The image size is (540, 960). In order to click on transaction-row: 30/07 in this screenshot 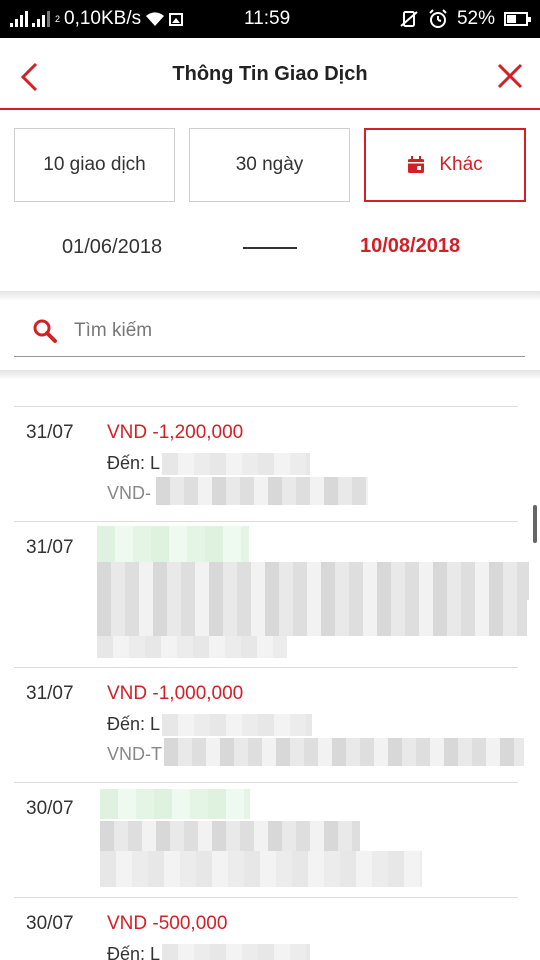, I will do `click(266, 839)`.